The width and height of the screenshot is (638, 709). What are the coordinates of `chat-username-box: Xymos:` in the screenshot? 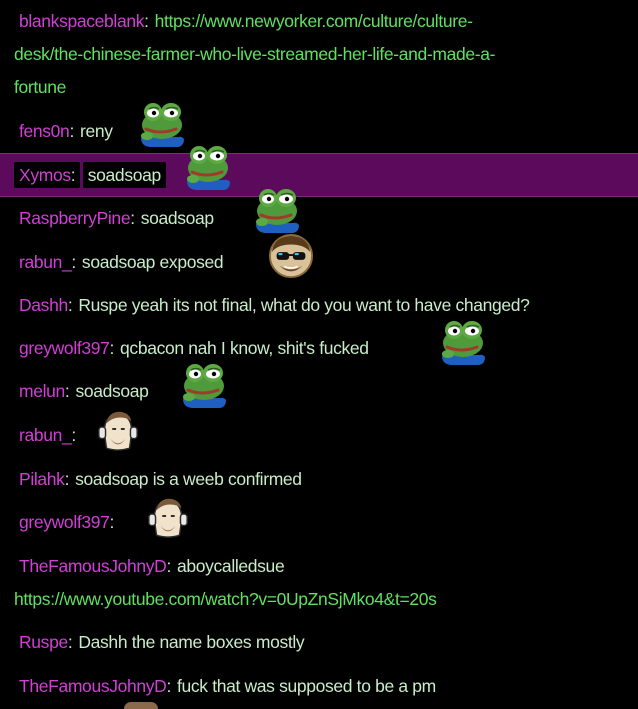 It's located at (47, 175).